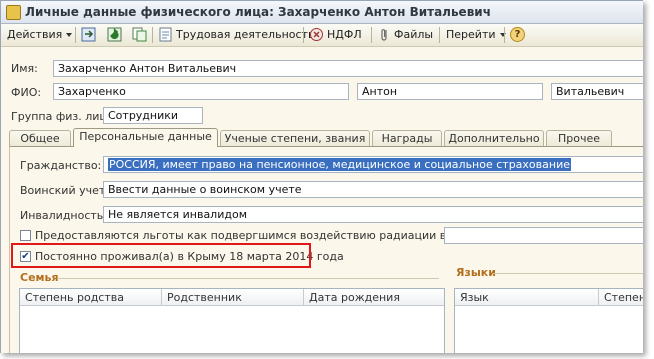  I want to click on annotation-highlight-box, so click(161, 255).